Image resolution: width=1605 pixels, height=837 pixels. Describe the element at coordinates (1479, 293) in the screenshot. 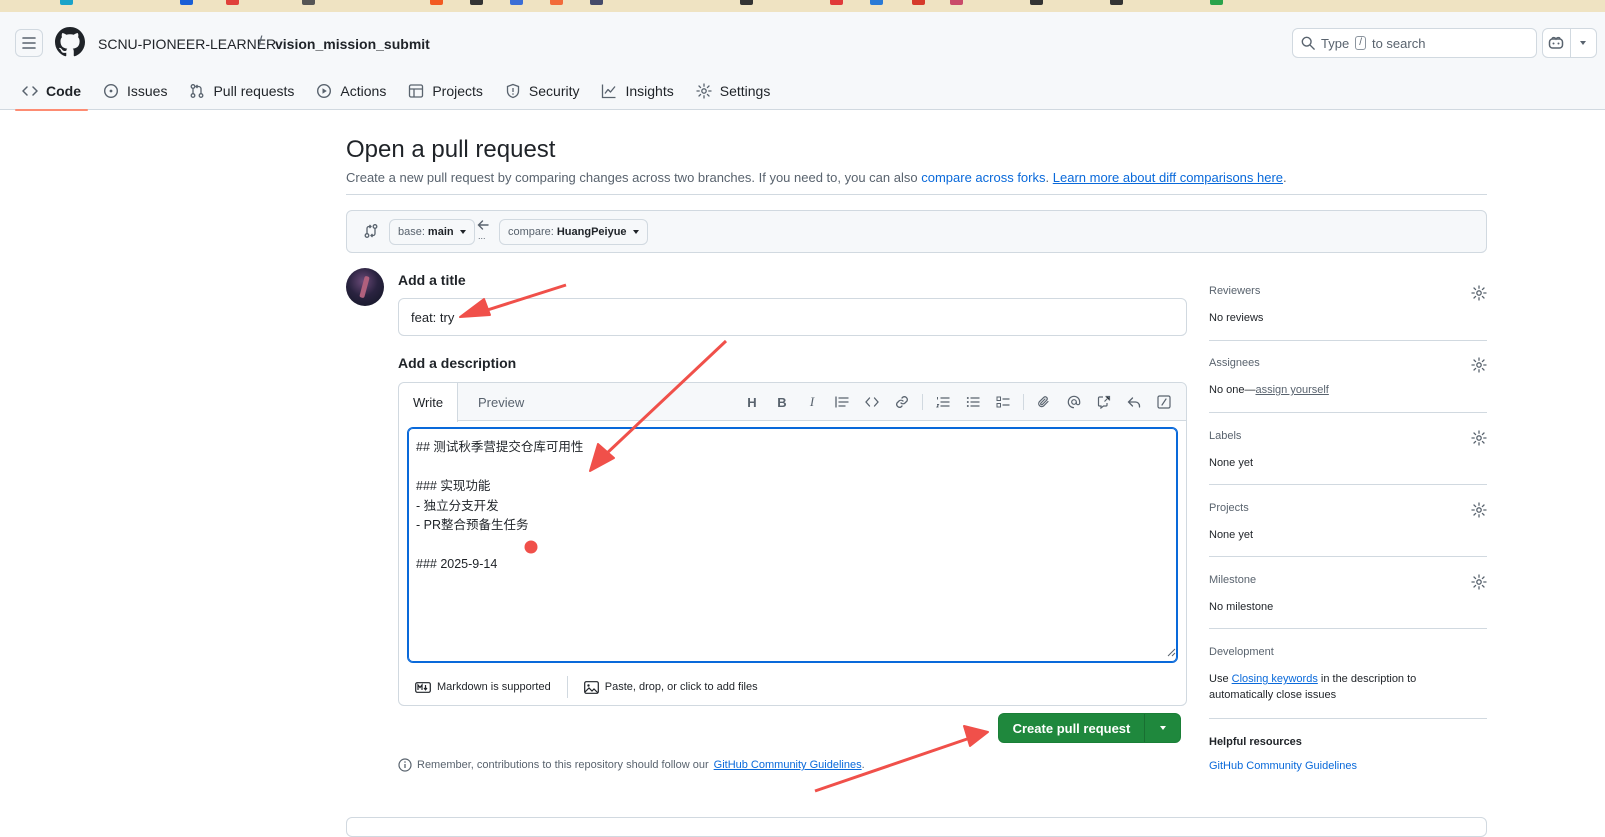

I see `reviewers-settings-button` at that location.